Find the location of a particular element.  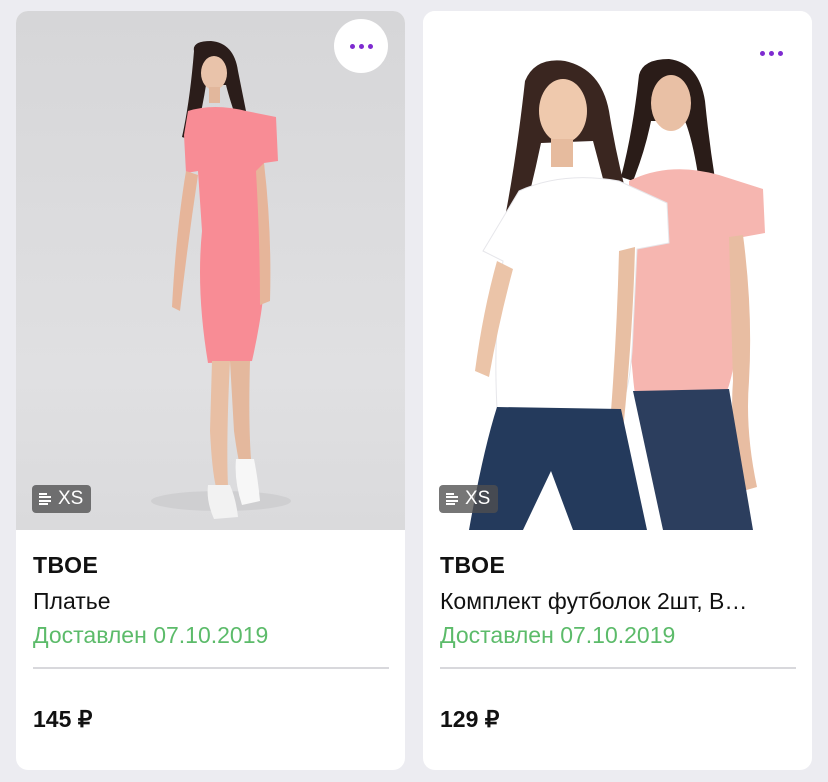

dress-photo is located at coordinates (221, 280).